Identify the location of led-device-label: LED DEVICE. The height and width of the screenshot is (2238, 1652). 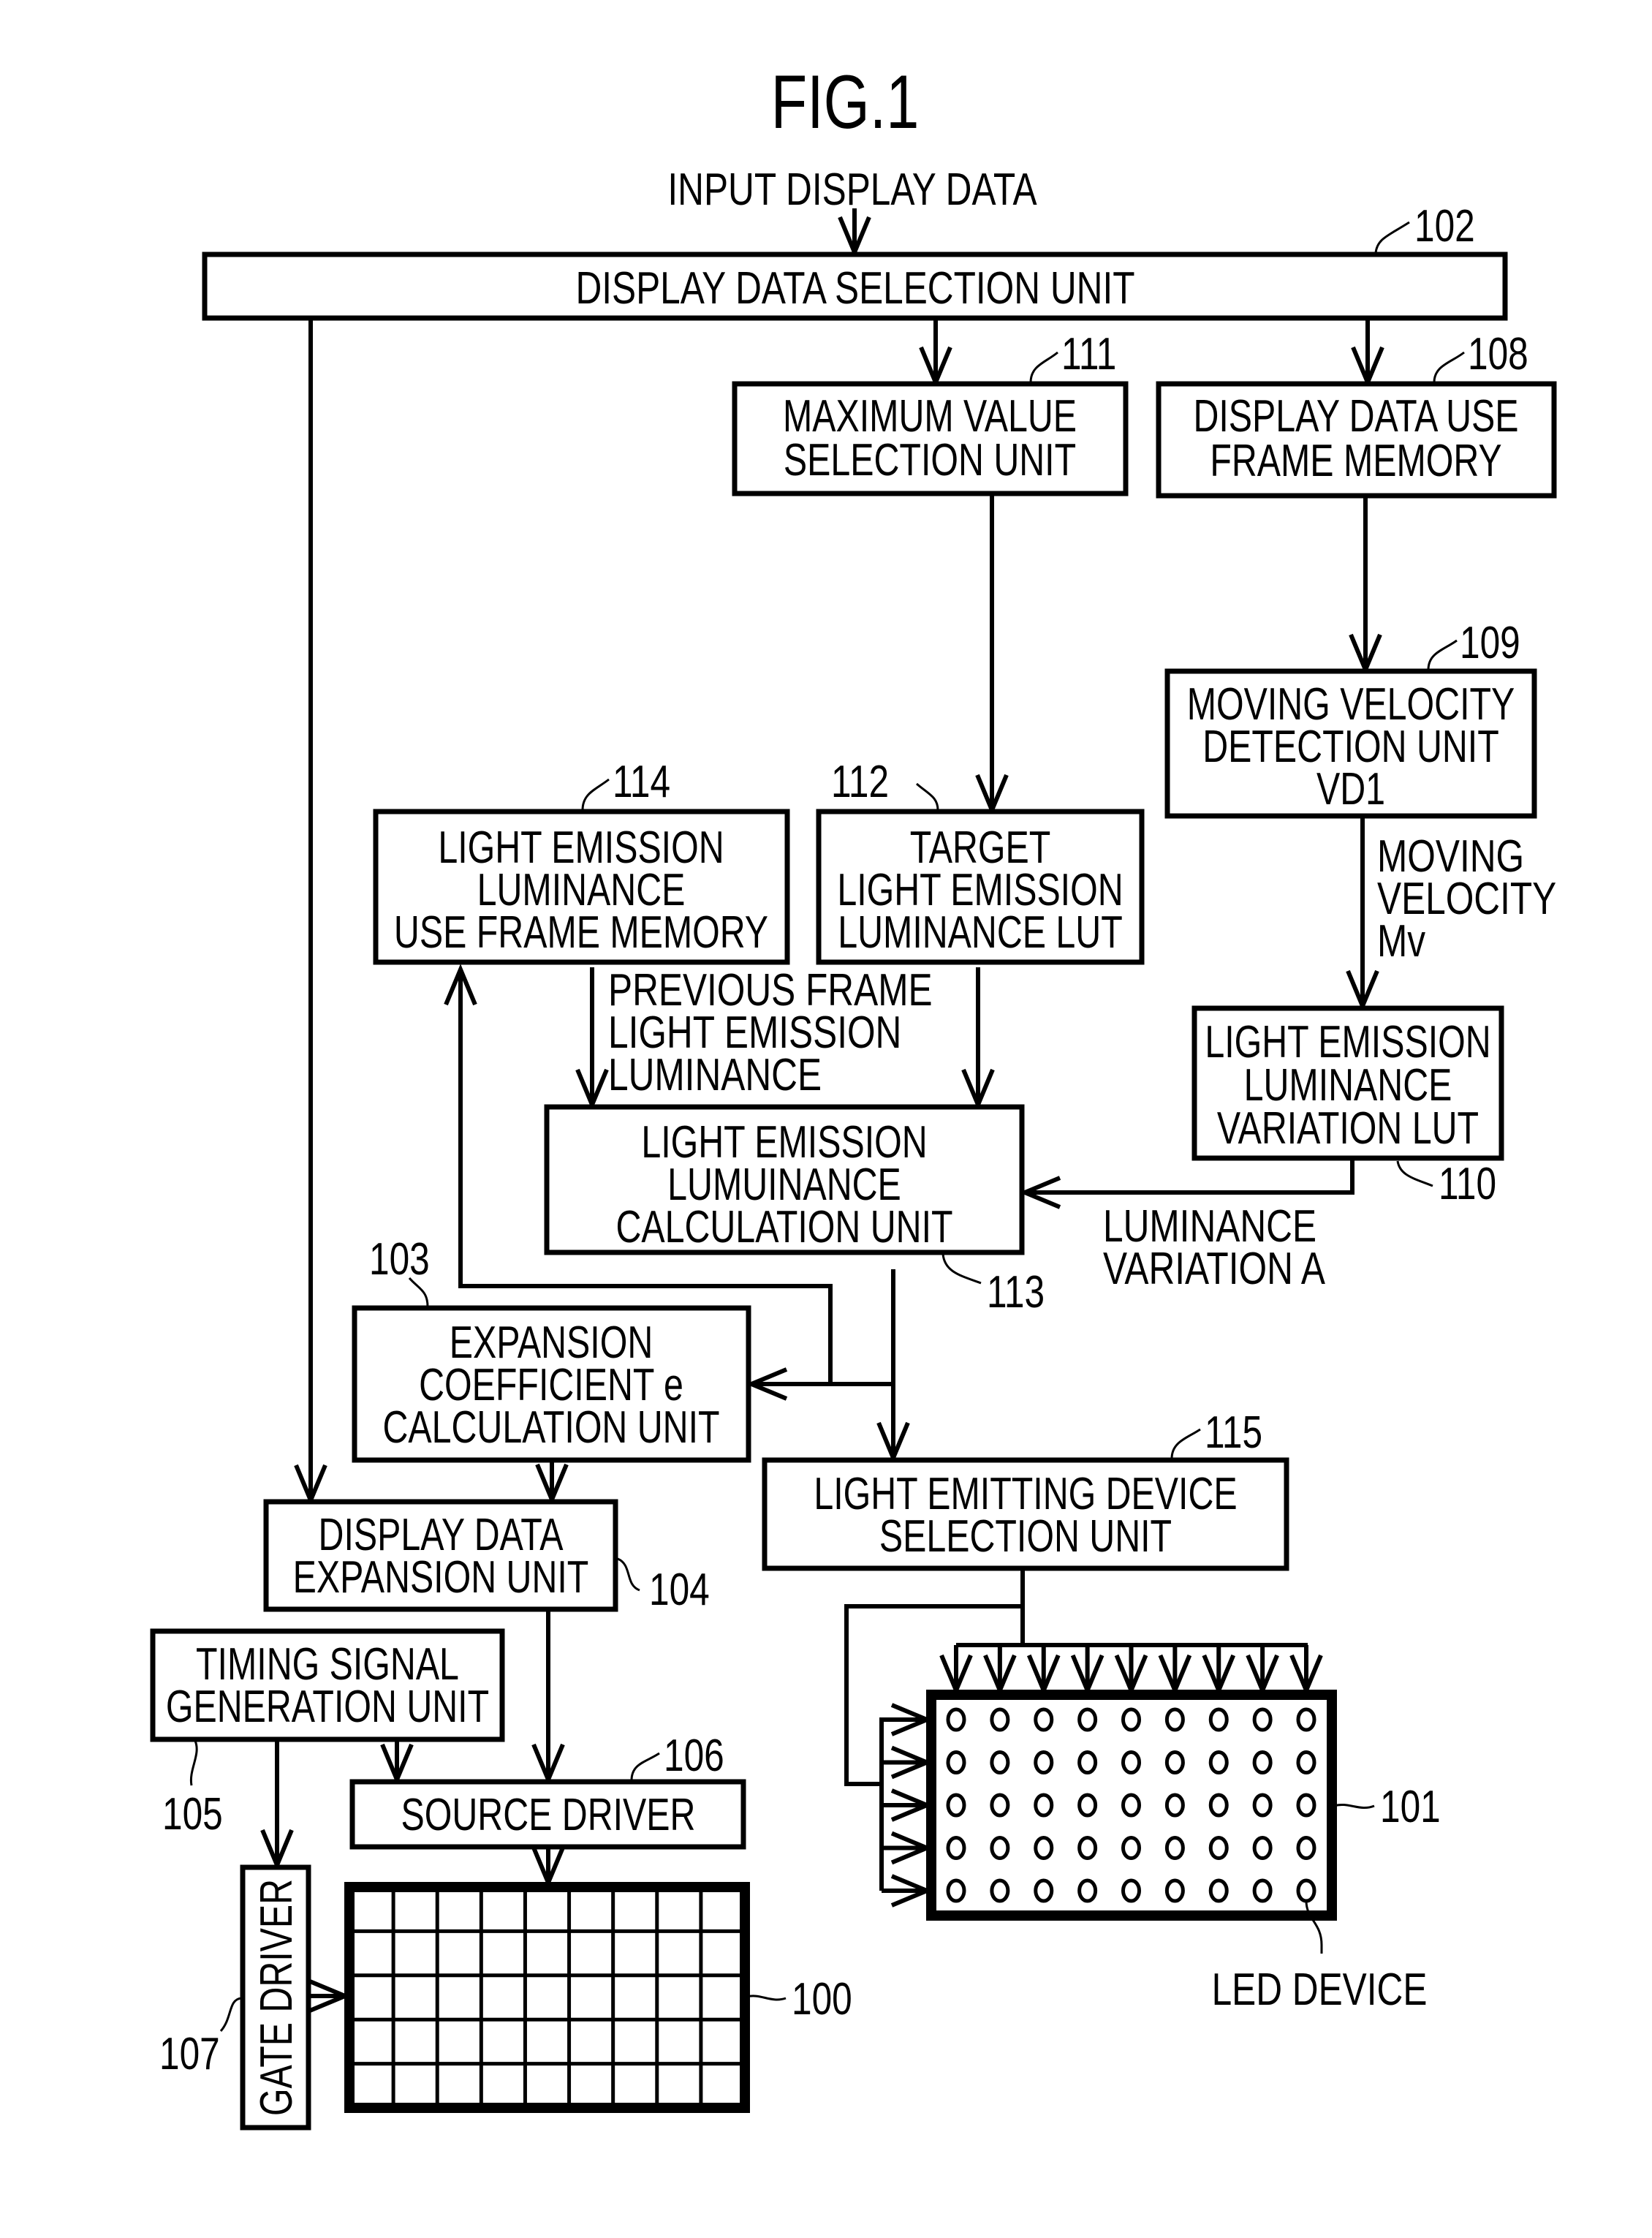
(1320, 1989).